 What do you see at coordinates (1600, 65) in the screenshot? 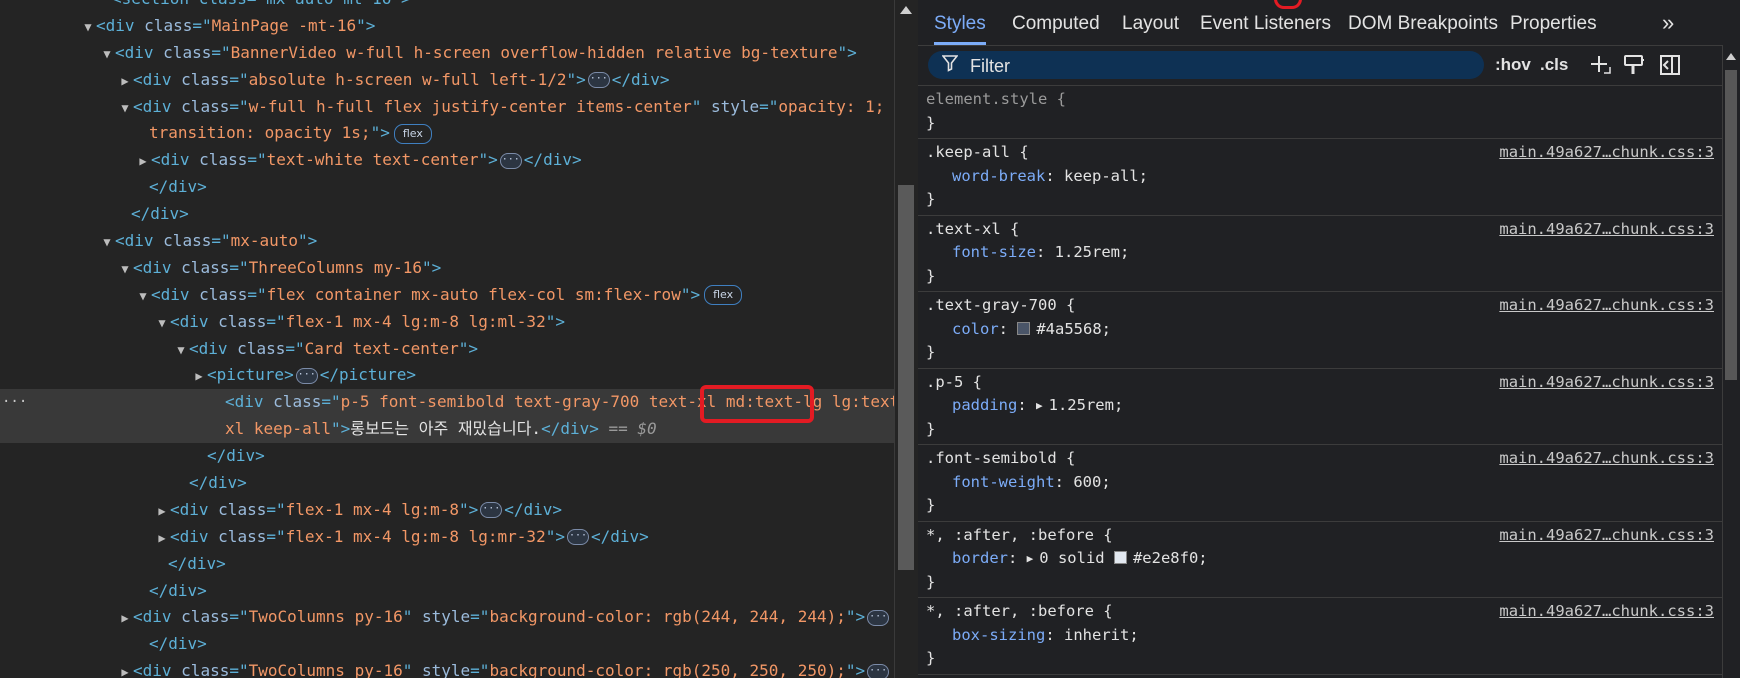
I see `new-style-rule-icon` at bounding box center [1600, 65].